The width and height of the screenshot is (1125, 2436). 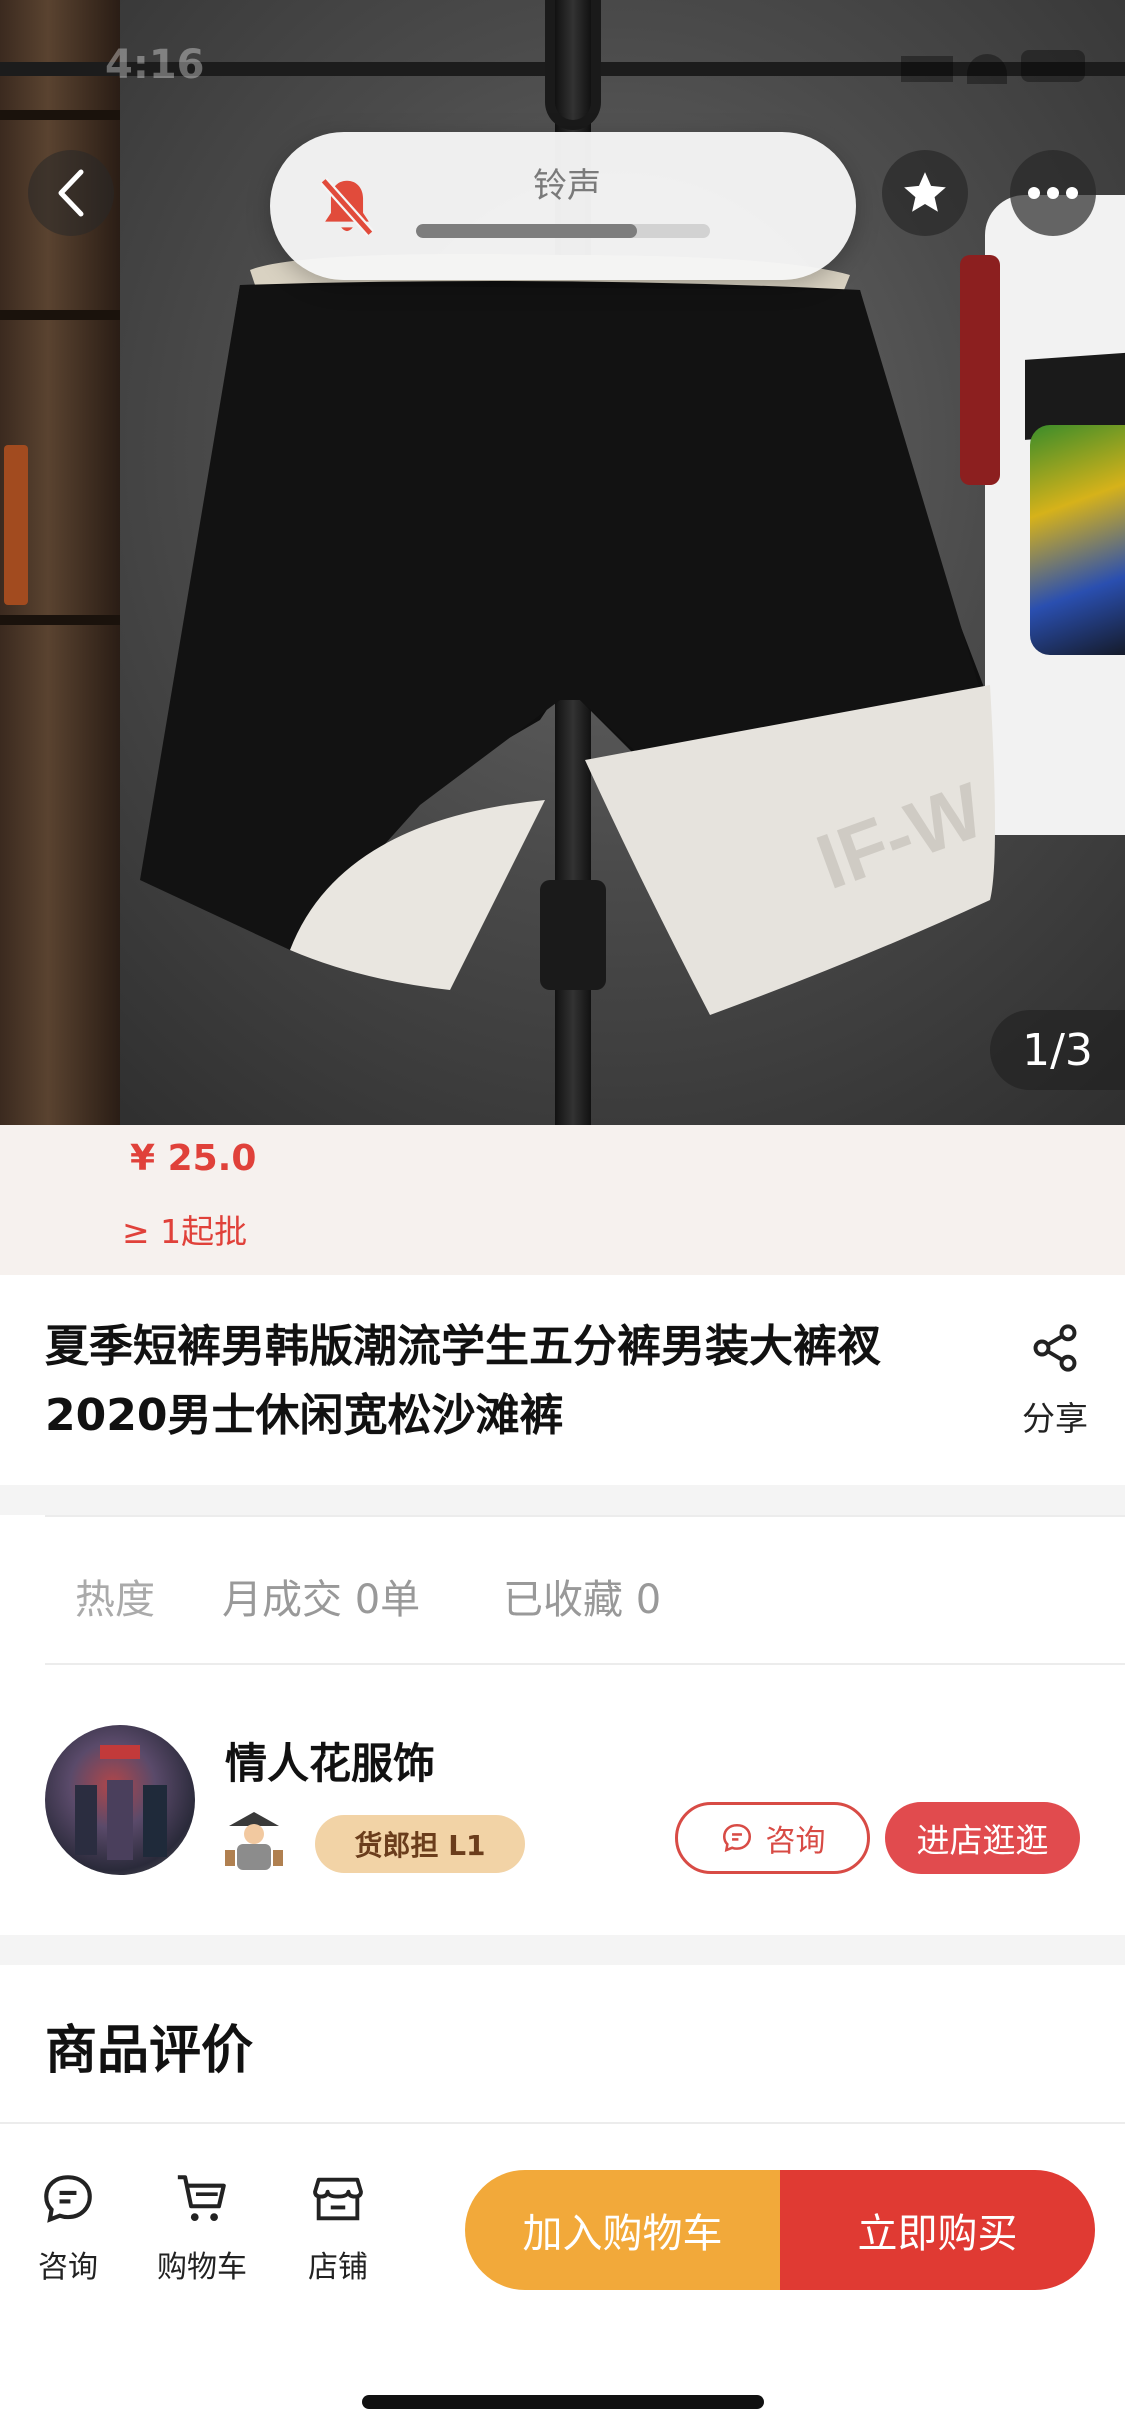 I want to click on title-line-2: 2020男士休闲宽松沙滩裤, so click(x=304, y=1415).